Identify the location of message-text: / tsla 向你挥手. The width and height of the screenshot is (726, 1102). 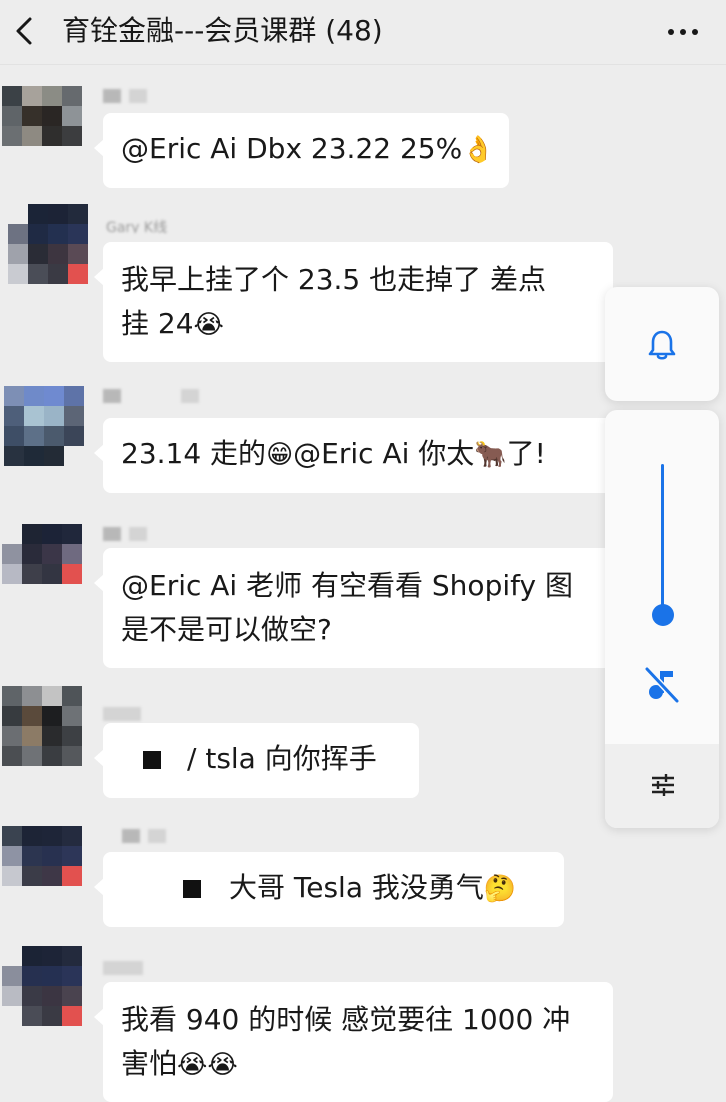
(282, 758).